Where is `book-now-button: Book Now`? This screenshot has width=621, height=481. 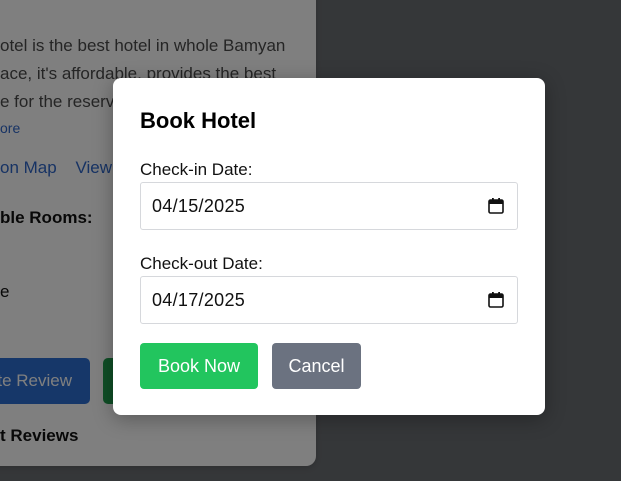
book-now-button: Book Now is located at coordinates (199, 366).